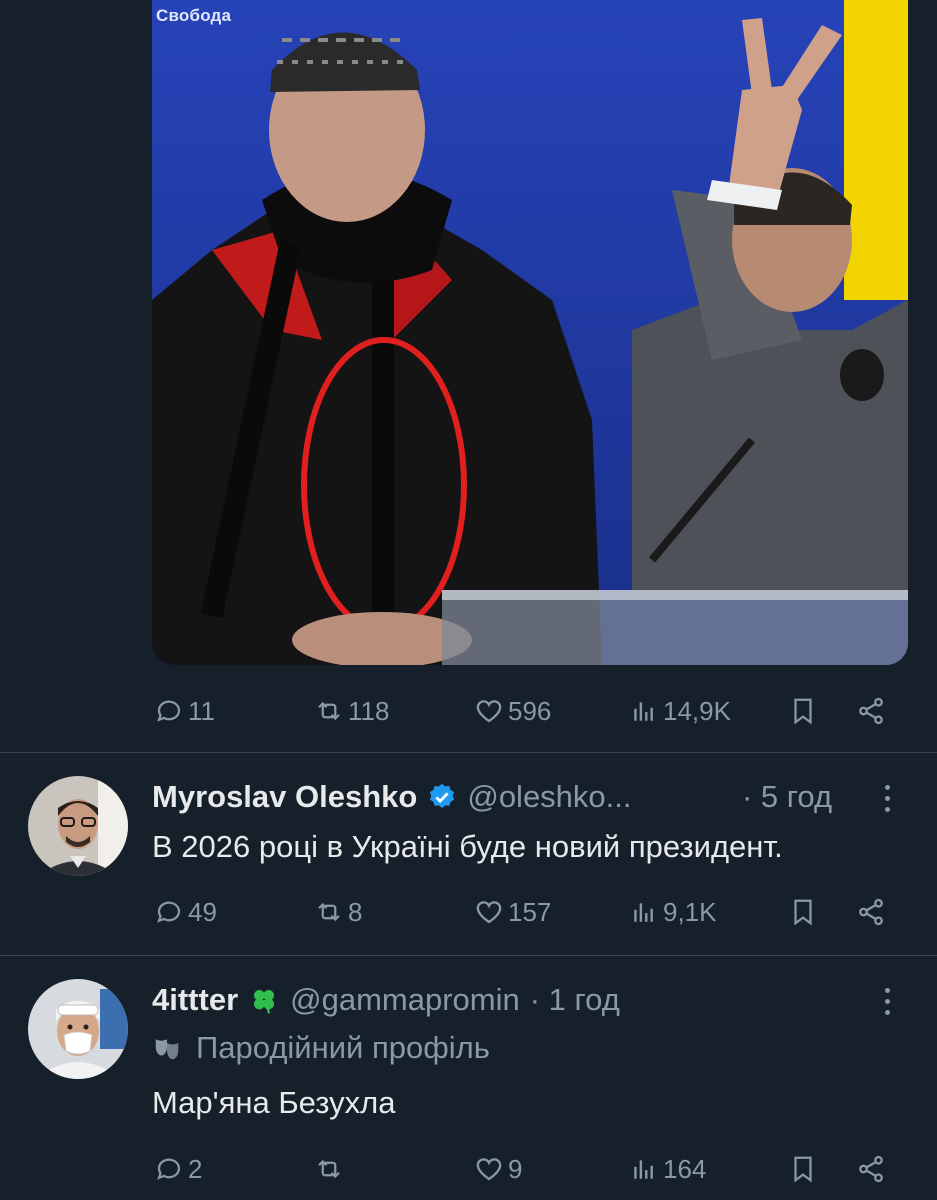 Image resolution: width=937 pixels, height=1200 pixels. I want to click on views-button: 14,9K, so click(679, 711).